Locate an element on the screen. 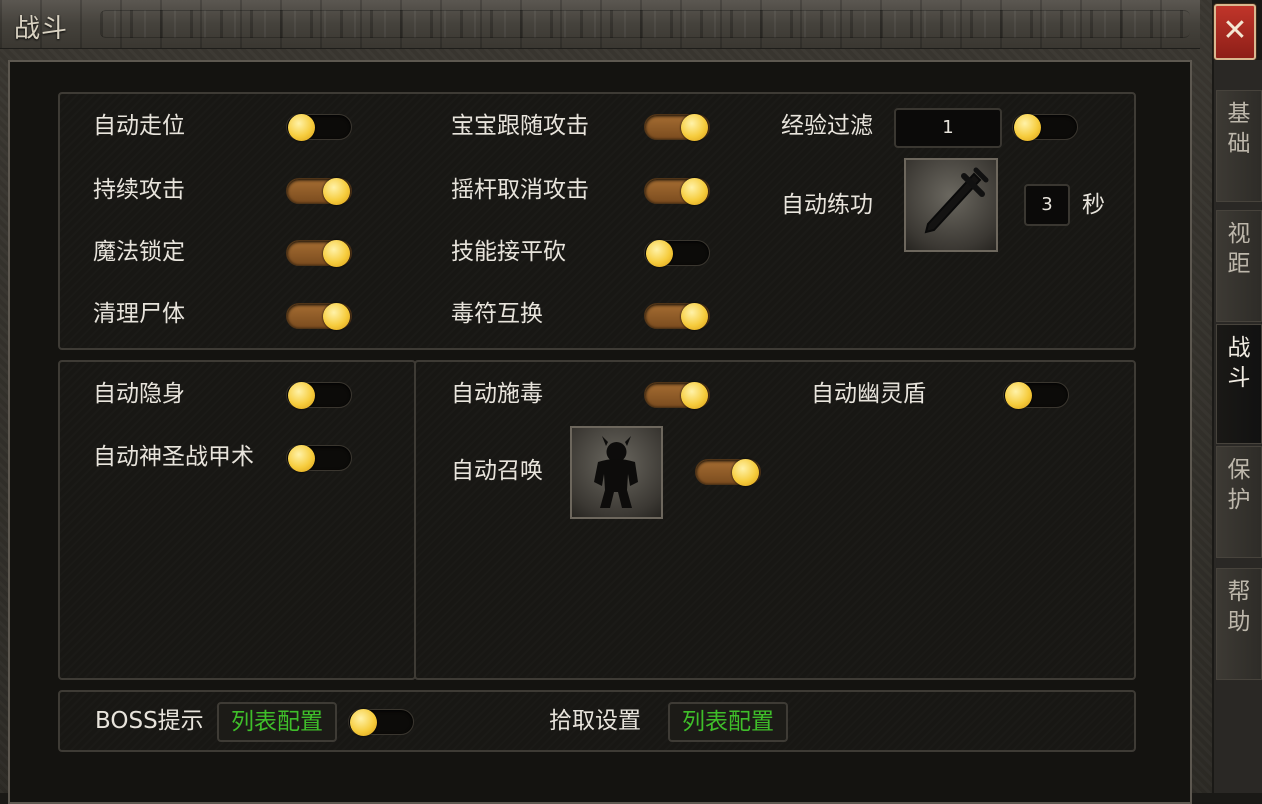 This screenshot has width=1262, height=804. exp-filter-toggle is located at coordinates (1045, 127).